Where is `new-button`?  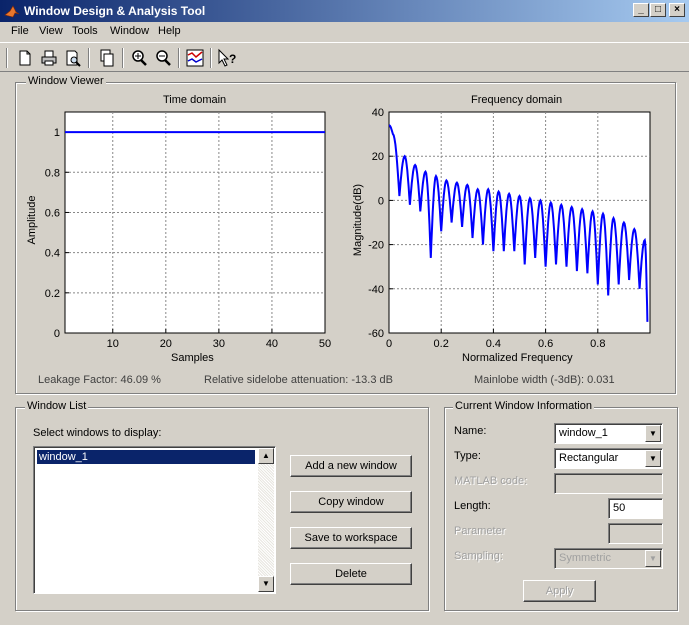 new-button is located at coordinates (25, 58).